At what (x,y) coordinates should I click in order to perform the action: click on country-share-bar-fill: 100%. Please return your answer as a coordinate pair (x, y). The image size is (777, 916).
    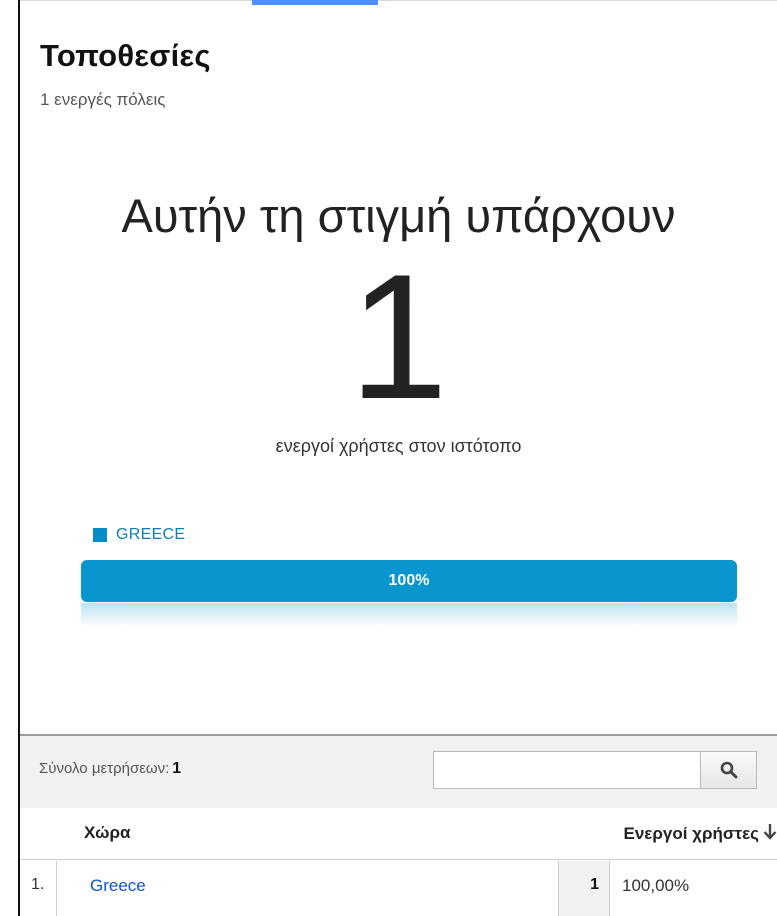
    Looking at the image, I should click on (409, 581).